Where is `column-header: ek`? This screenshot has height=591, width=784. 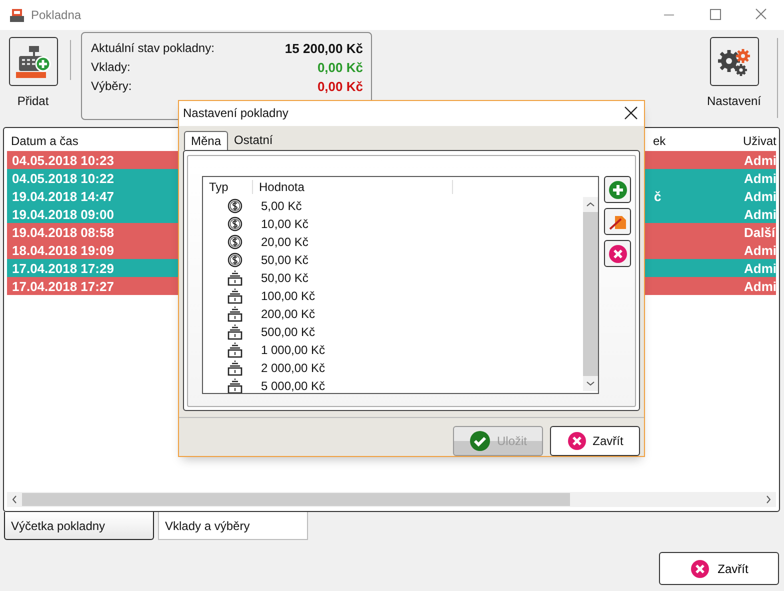
column-header: ek is located at coordinates (659, 141).